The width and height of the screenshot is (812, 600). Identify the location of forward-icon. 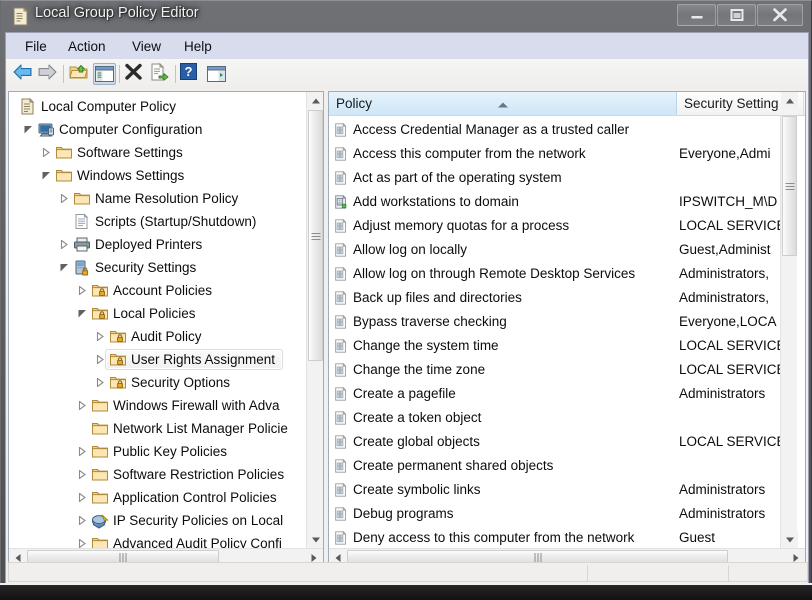
(48, 74).